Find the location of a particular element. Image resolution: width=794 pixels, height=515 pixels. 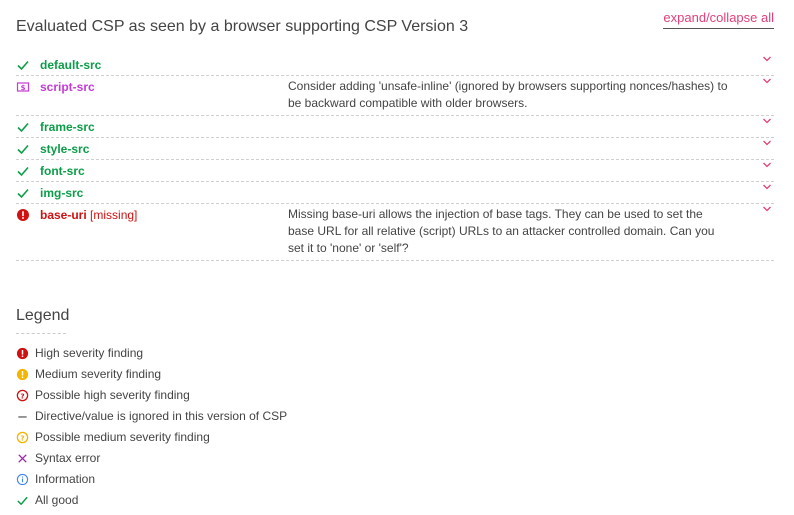

ignored-icon is located at coordinates (22, 417).